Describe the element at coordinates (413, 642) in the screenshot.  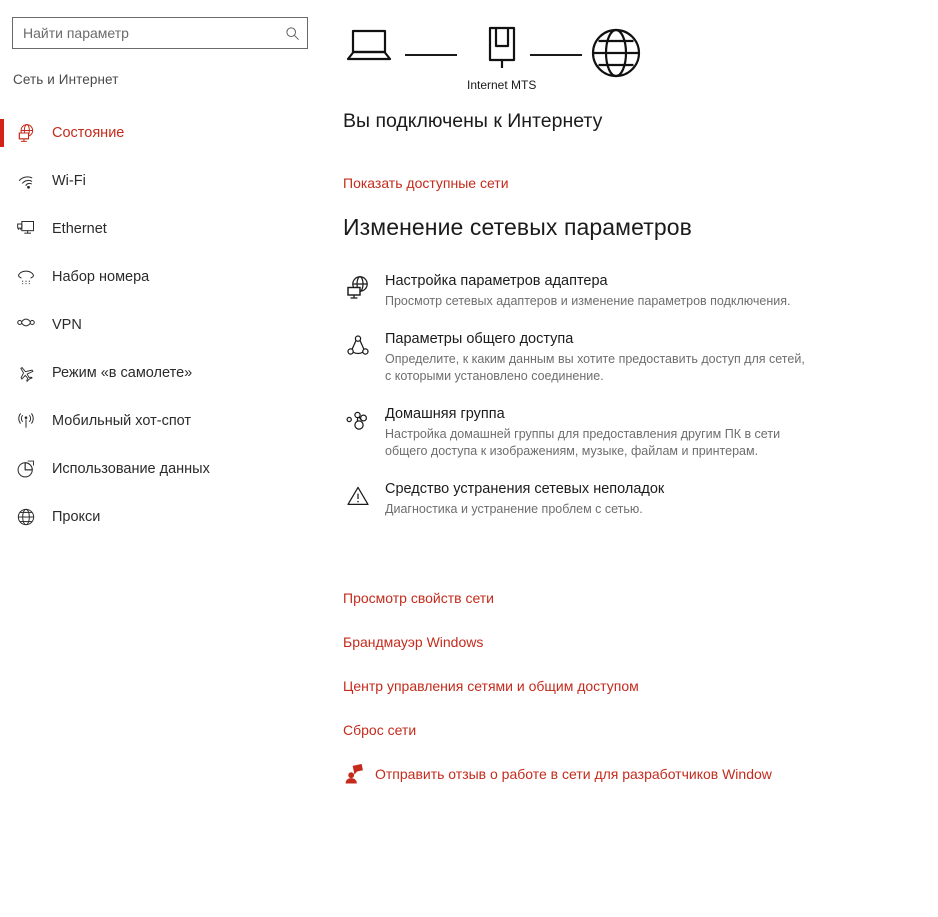
I see `link-windows-firewall: Брандмауэр Windows` at that location.